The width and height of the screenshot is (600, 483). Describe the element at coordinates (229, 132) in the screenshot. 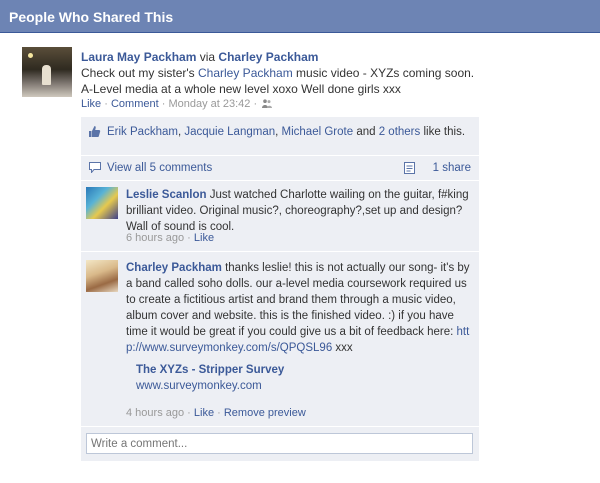

I see `liker-link: Jacquie Langman` at that location.